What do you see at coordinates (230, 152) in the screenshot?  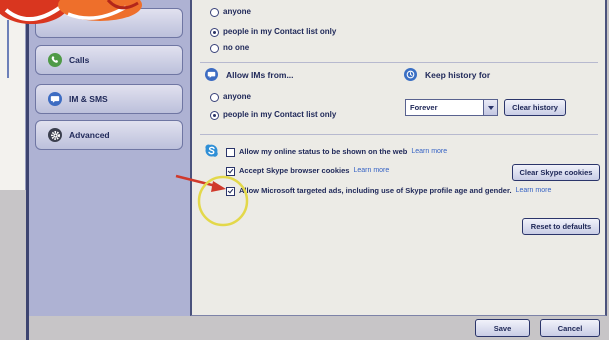 I see `online-status-checkbox` at bounding box center [230, 152].